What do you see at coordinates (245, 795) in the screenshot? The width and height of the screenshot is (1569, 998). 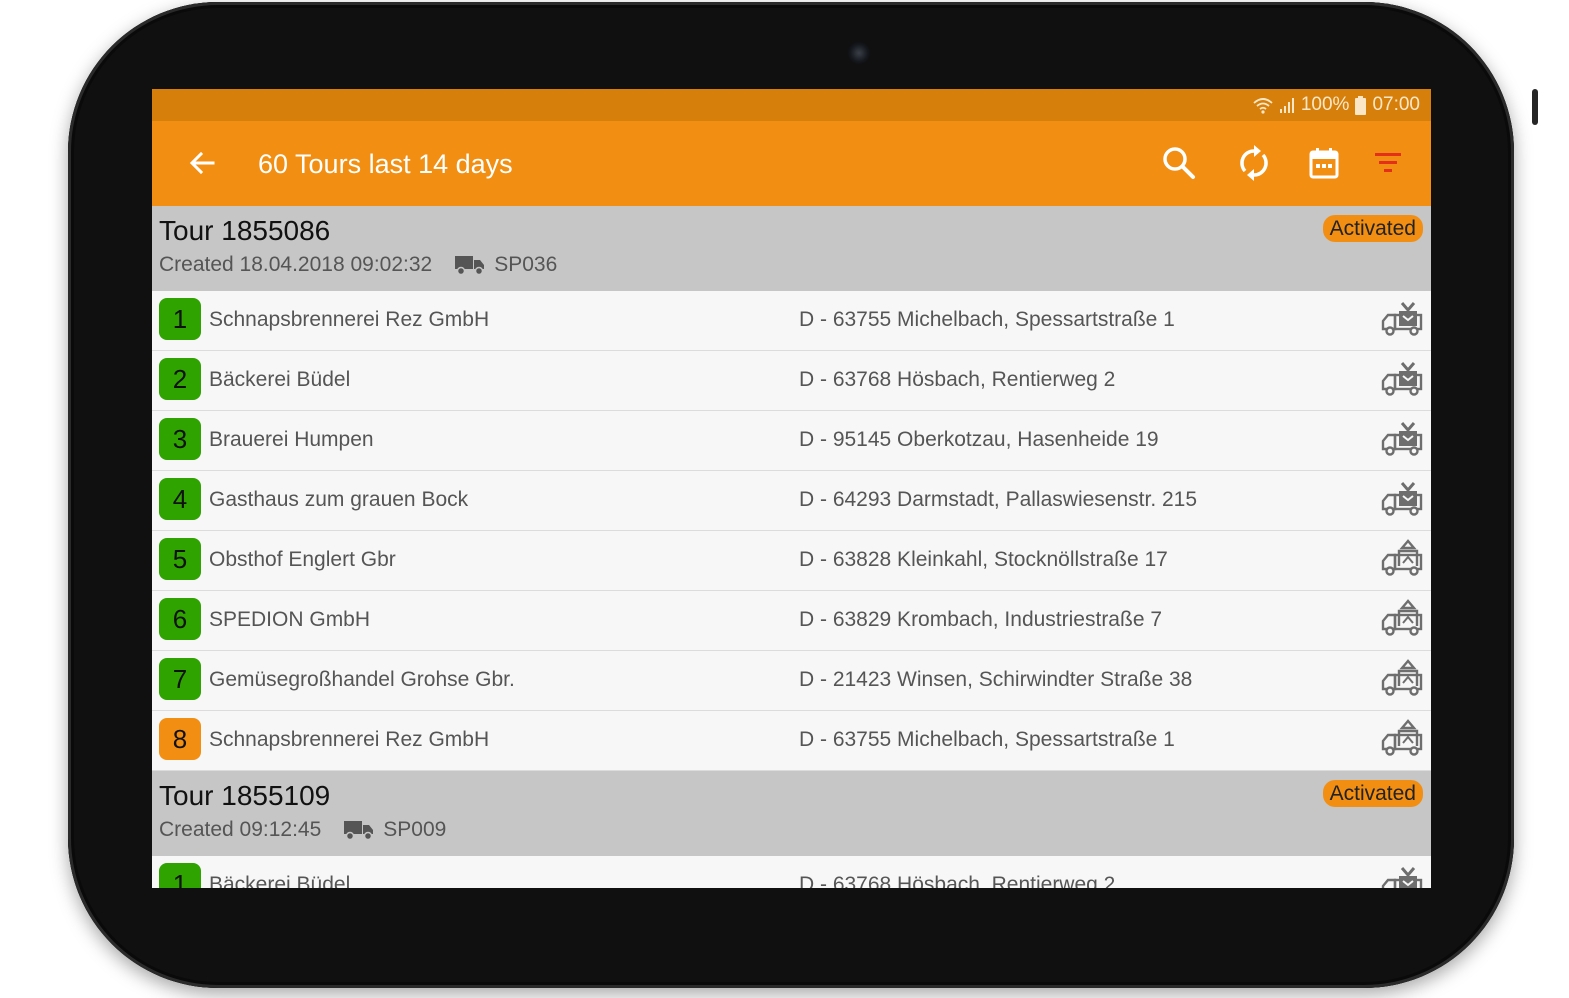 I see `tour-title: Tour 1855109` at bounding box center [245, 795].